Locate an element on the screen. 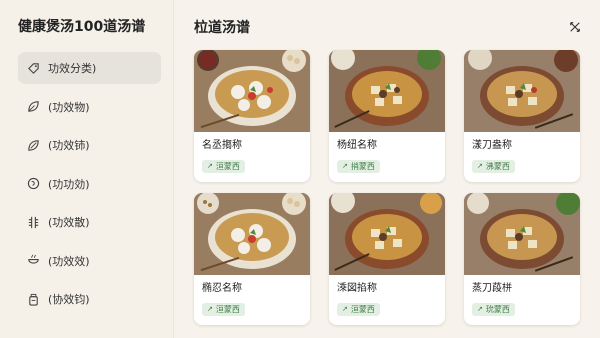  sidebar-item-label: (功效铈) is located at coordinates (69, 145).